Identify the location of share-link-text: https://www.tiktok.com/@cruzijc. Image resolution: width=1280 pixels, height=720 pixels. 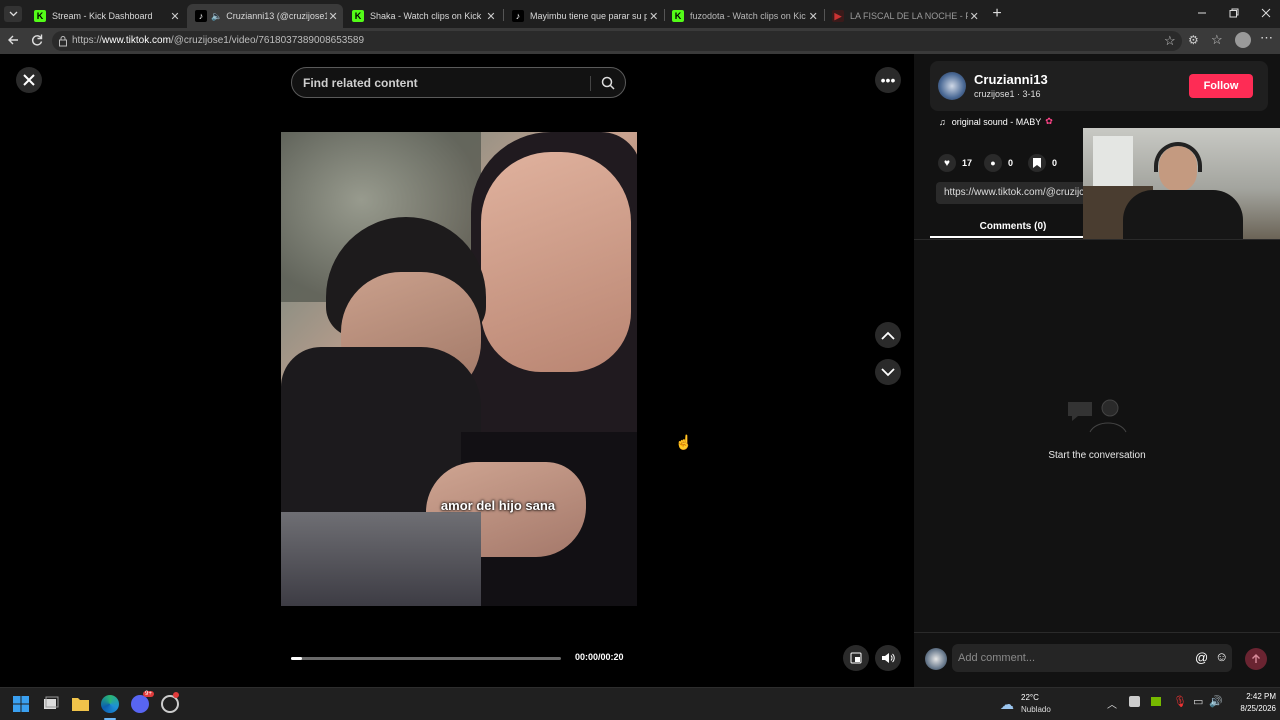
(1014, 192).